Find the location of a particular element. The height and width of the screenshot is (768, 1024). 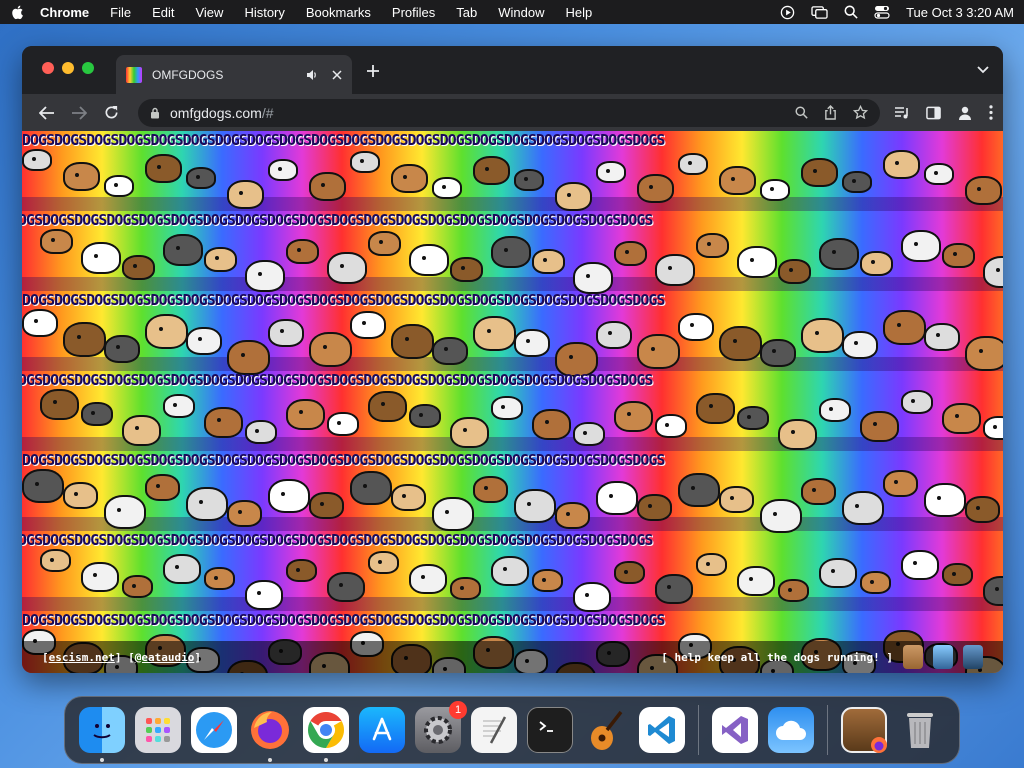

menu-profiles: Profiles is located at coordinates (413, 12).